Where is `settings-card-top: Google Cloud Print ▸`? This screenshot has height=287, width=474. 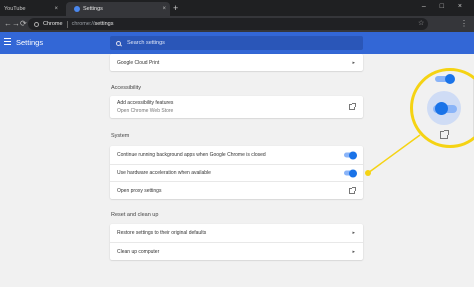 settings-card-top: Google Cloud Print ▸ is located at coordinates (236, 62).